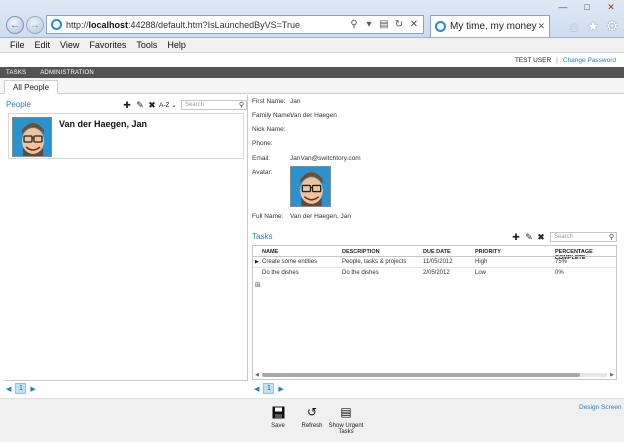 This screenshot has width=624, height=442. What do you see at coordinates (437, 252) in the screenshot?
I see `column-header-due-date: DUE DATE` at bounding box center [437, 252].